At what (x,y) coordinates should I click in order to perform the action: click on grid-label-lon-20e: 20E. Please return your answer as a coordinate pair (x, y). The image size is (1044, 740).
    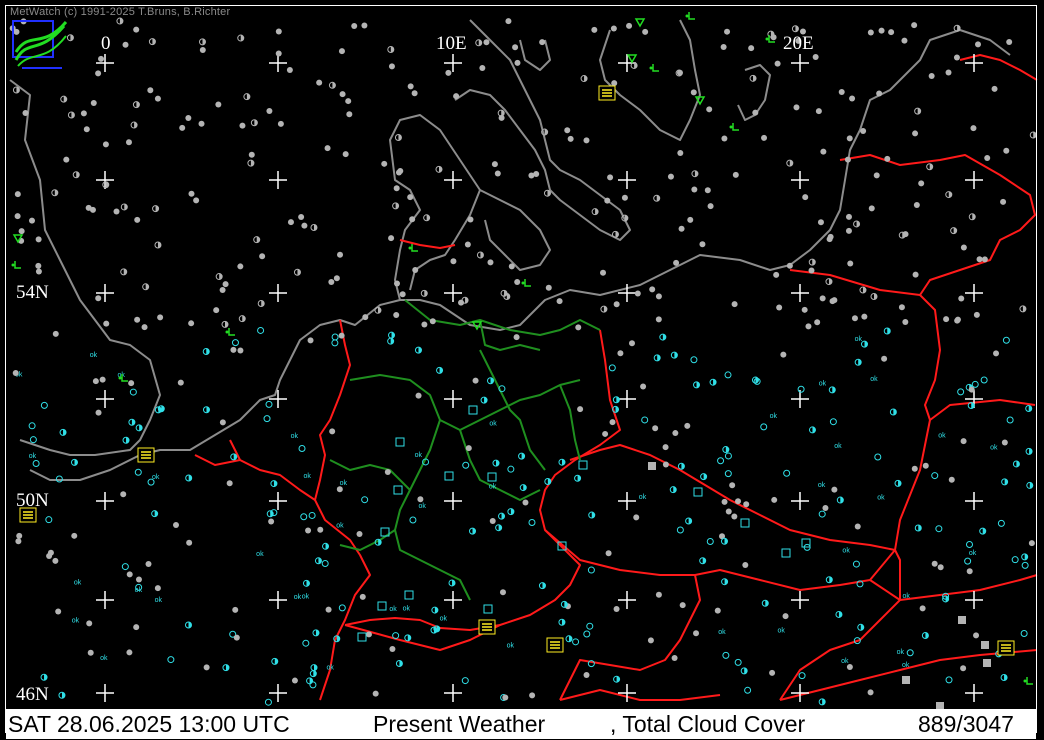
    Looking at the image, I should click on (798, 43).